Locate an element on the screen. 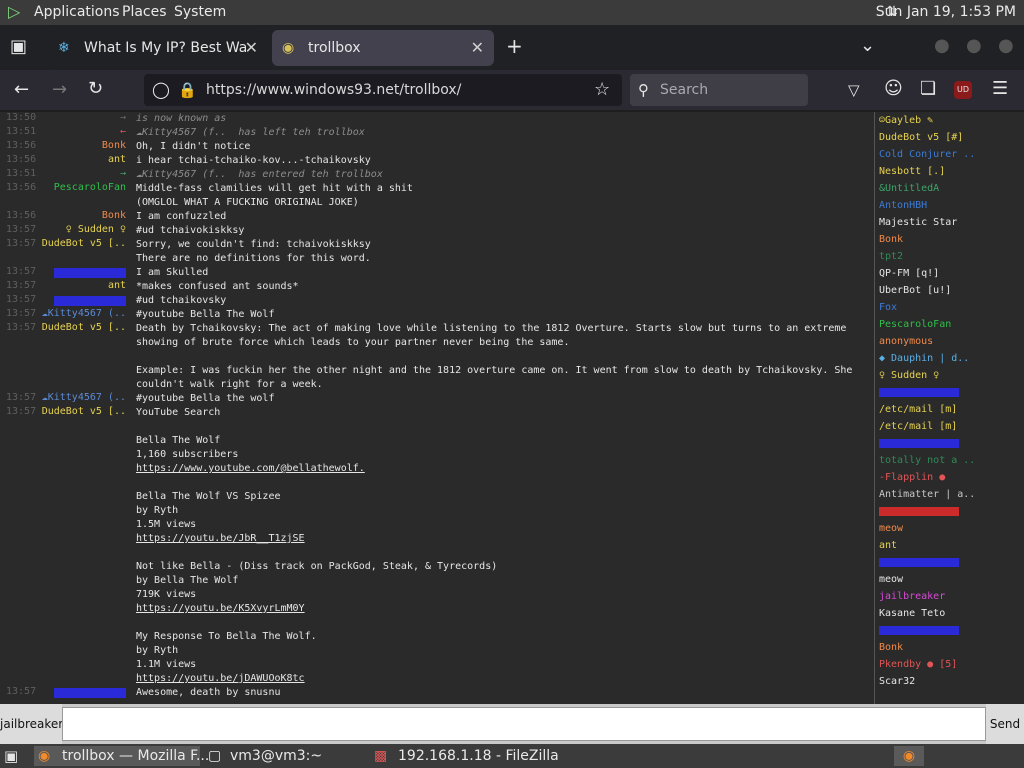 The height and width of the screenshot is (768, 1024). message-nick: ← is located at coordinates (83, 131).